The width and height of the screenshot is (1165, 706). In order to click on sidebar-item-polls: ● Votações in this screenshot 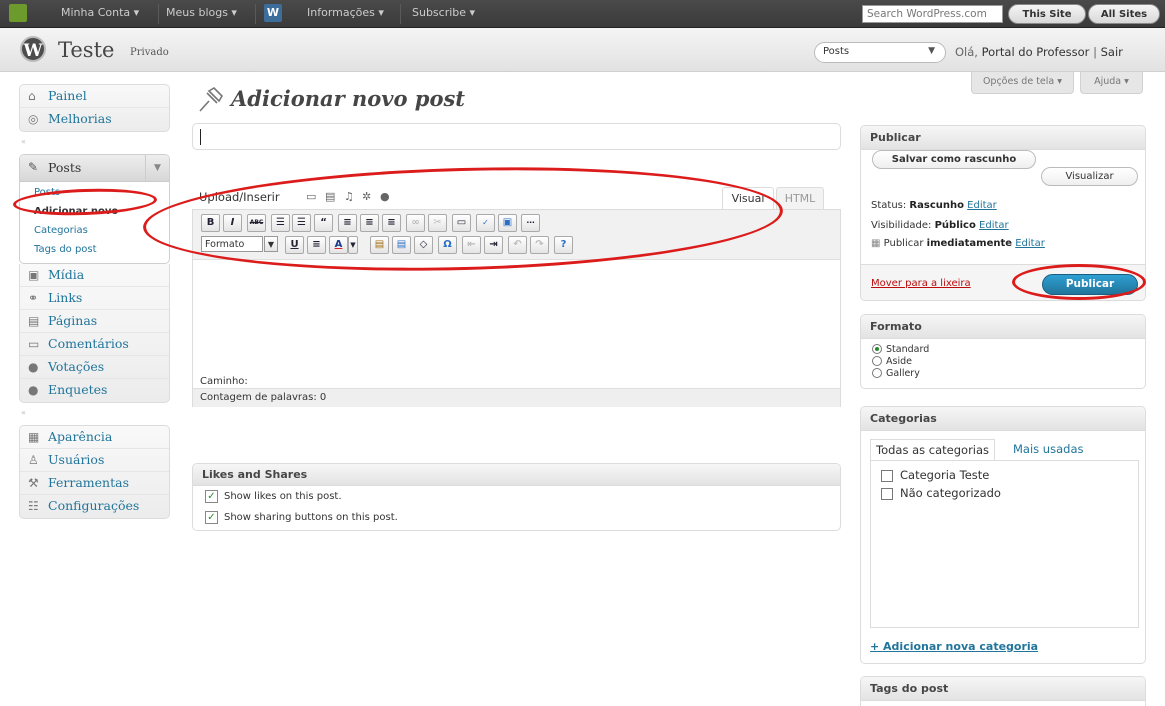, I will do `click(94, 367)`.